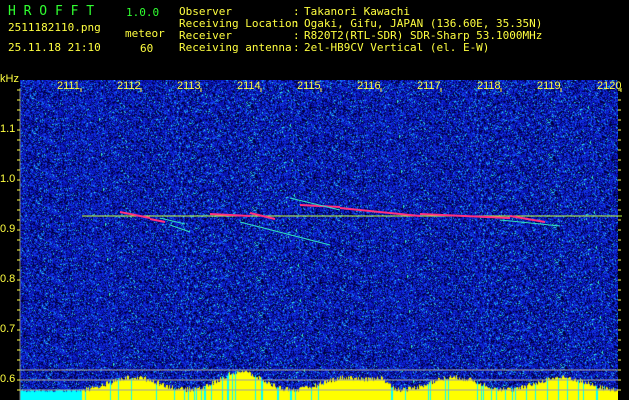 The height and width of the screenshot is (400, 629). Describe the element at coordinates (8, 179) in the screenshot. I see `y-tick-label: 1.0` at that location.